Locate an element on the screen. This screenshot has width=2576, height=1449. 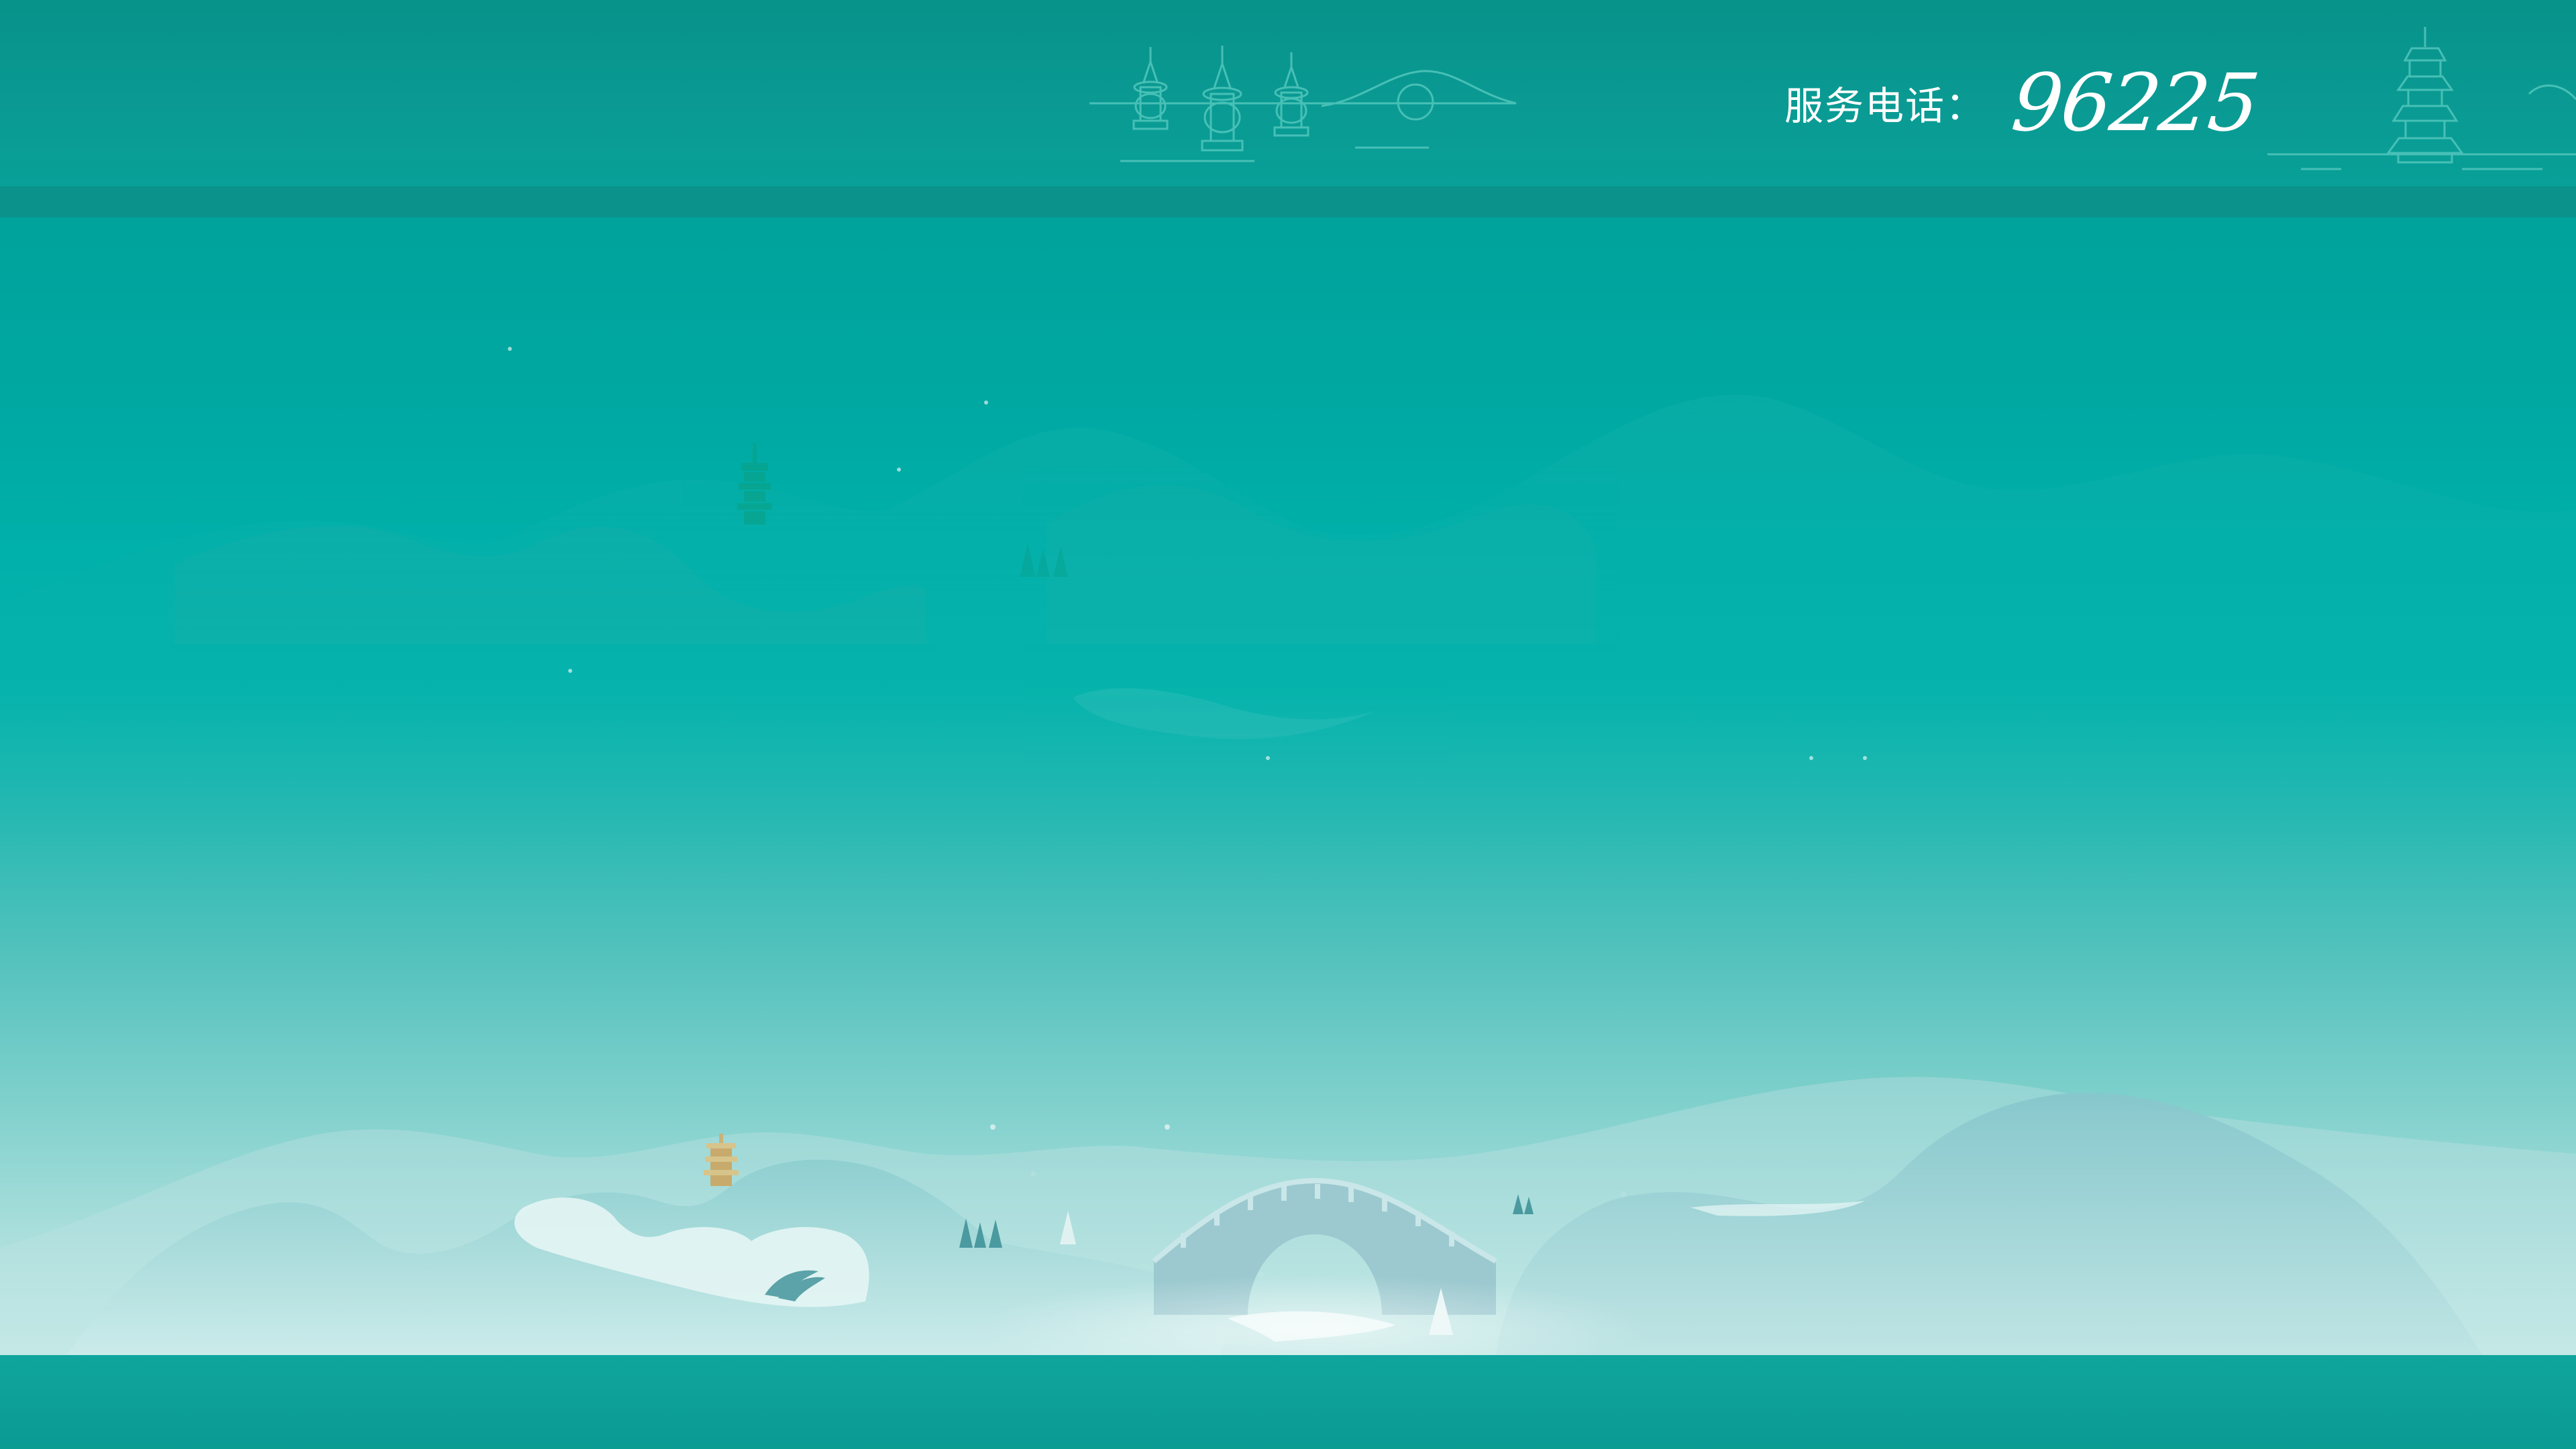
service-phone-number: 96225 is located at coordinates (2135, 102).